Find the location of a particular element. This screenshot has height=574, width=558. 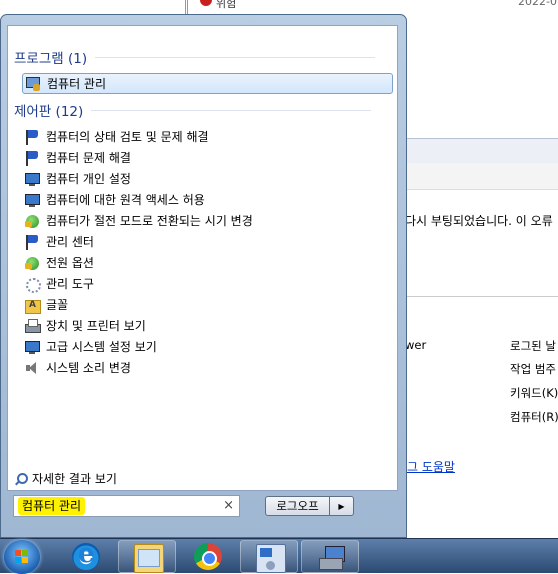

result-computer-management: 컴퓨터 관리 is located at coordinates (207, 83).